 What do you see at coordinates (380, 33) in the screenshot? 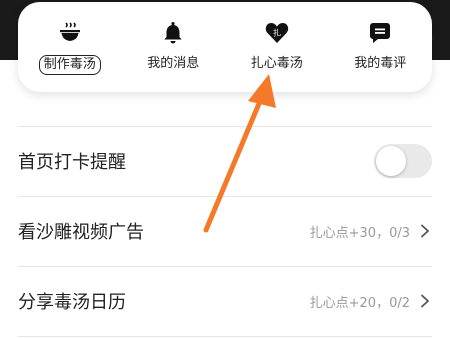
I see `speech-bubble-icon` at bounding box center [380, 33].